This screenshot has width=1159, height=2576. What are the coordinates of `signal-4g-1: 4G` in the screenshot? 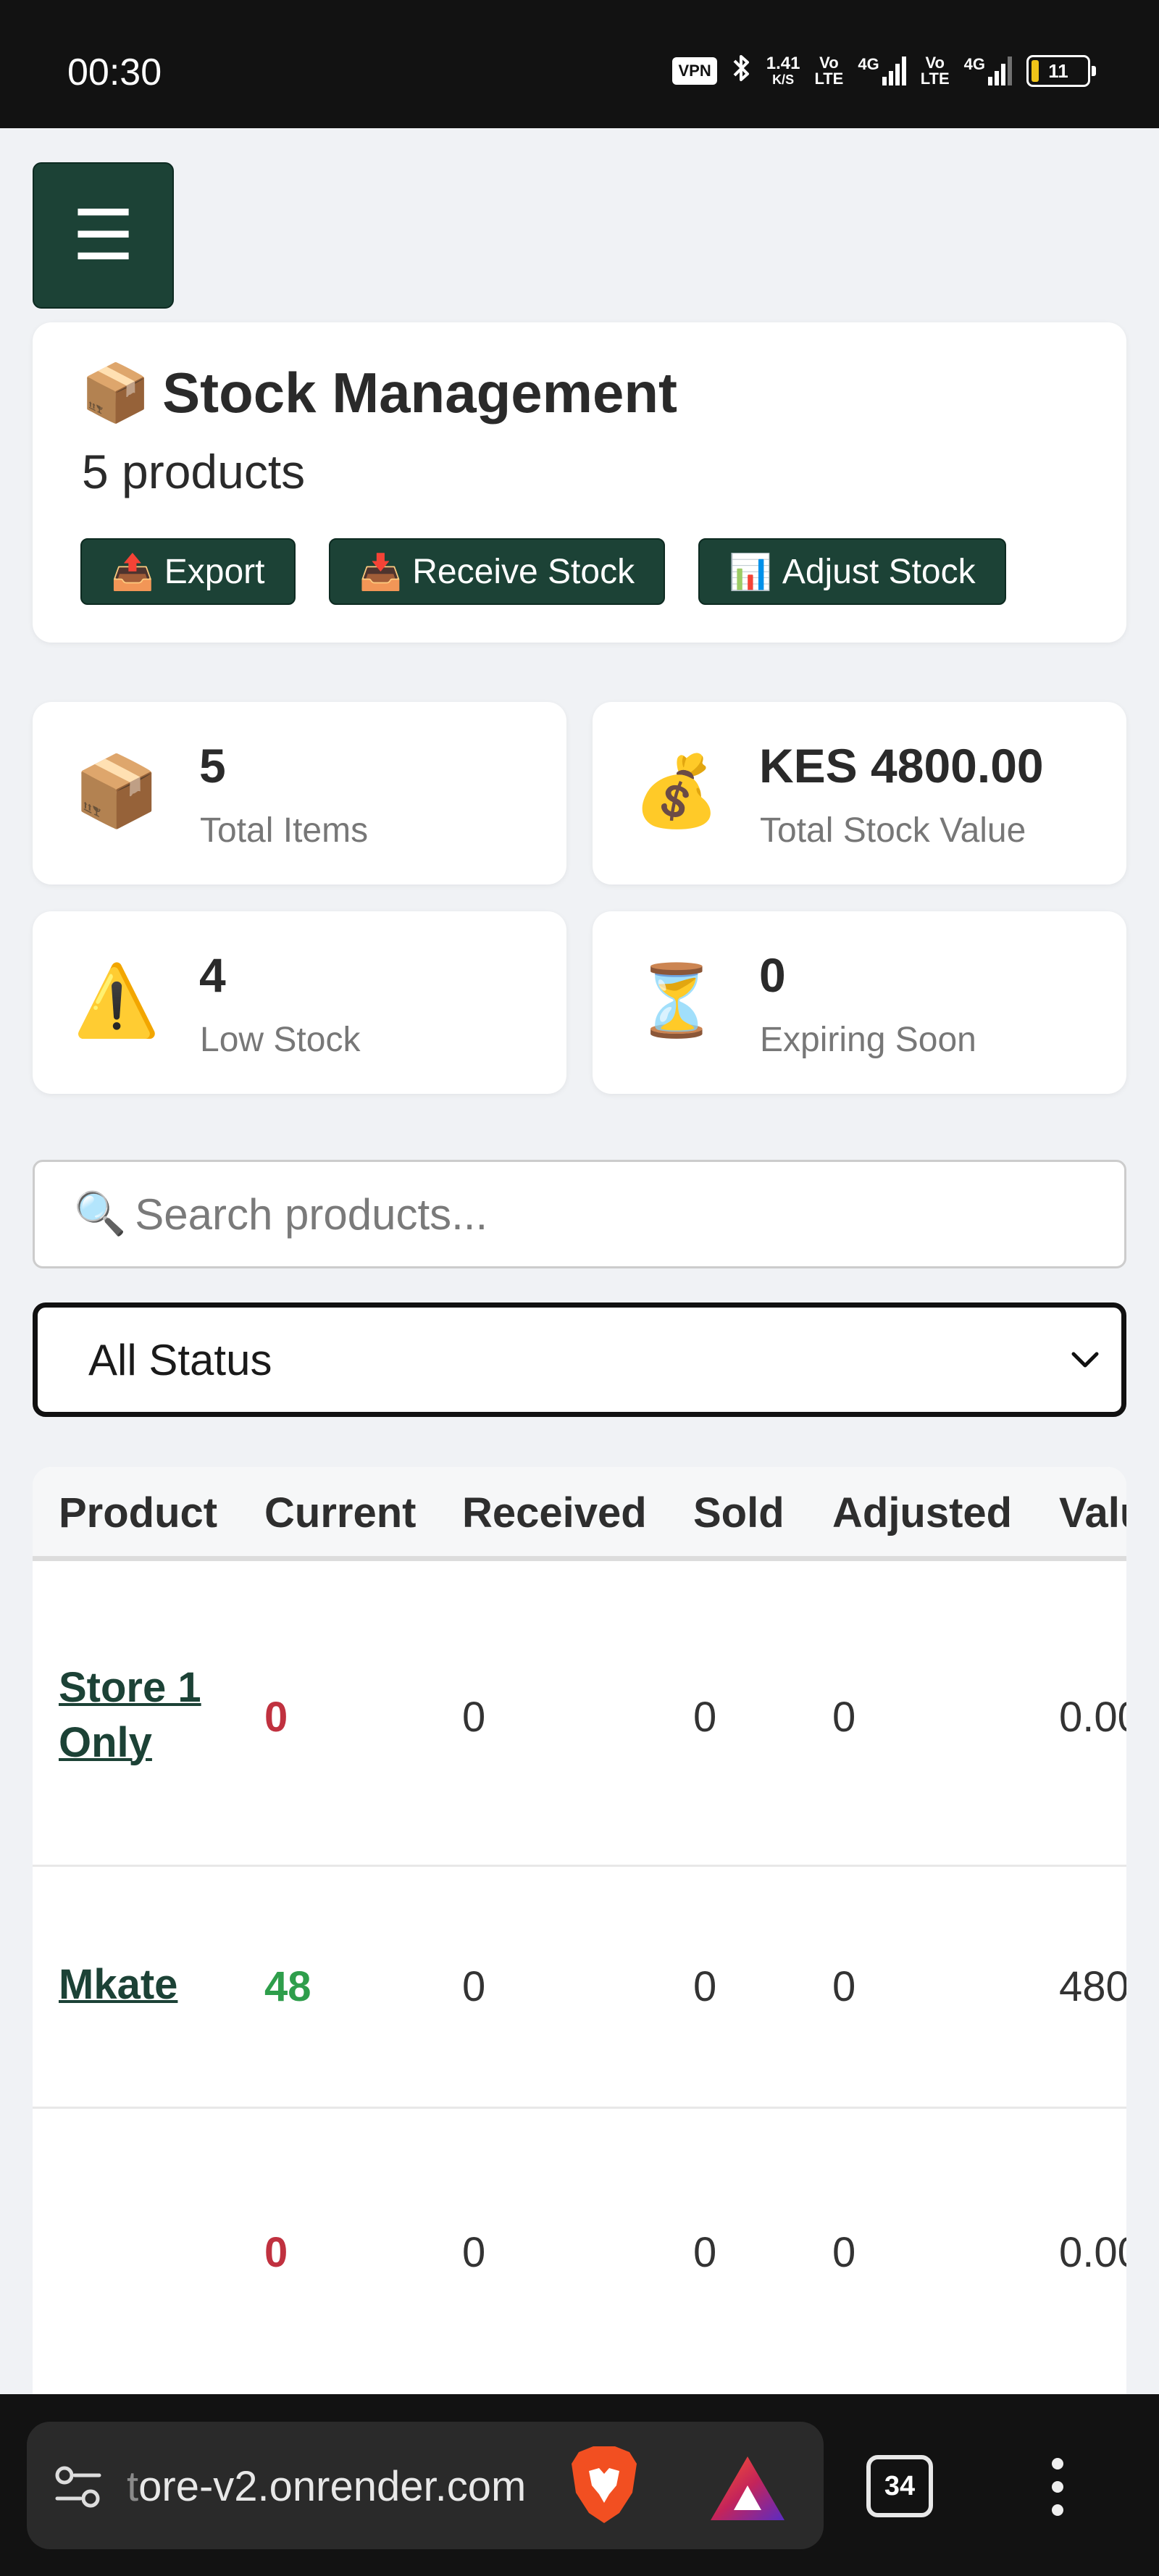 It's located at (882, 71).